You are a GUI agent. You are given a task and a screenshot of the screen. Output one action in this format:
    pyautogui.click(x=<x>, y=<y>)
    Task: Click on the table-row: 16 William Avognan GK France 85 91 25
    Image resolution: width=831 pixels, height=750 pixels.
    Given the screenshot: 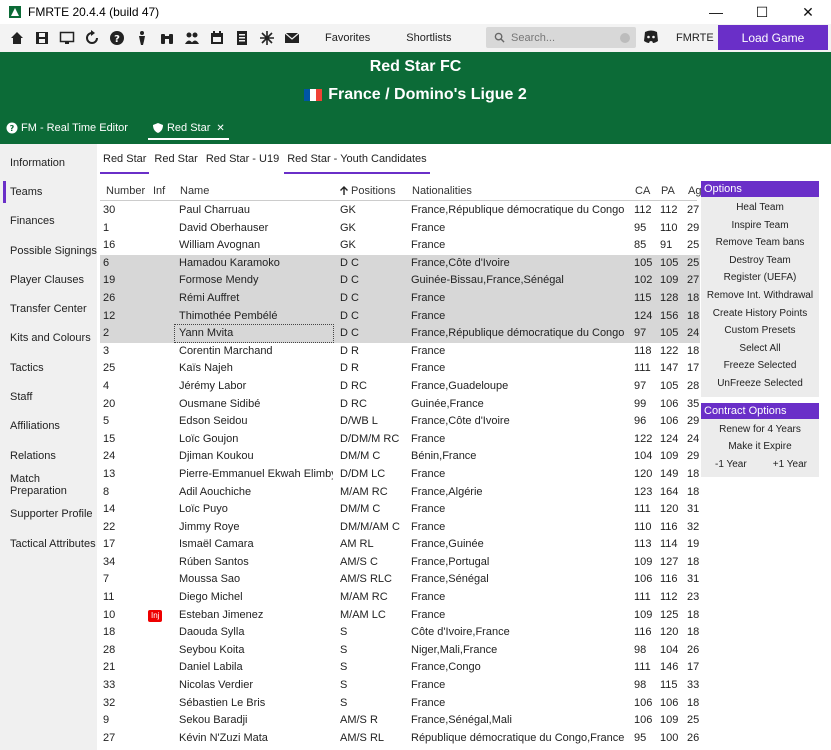 What is the action you would take?
    pyautogui.click(x=400, y=246)
    